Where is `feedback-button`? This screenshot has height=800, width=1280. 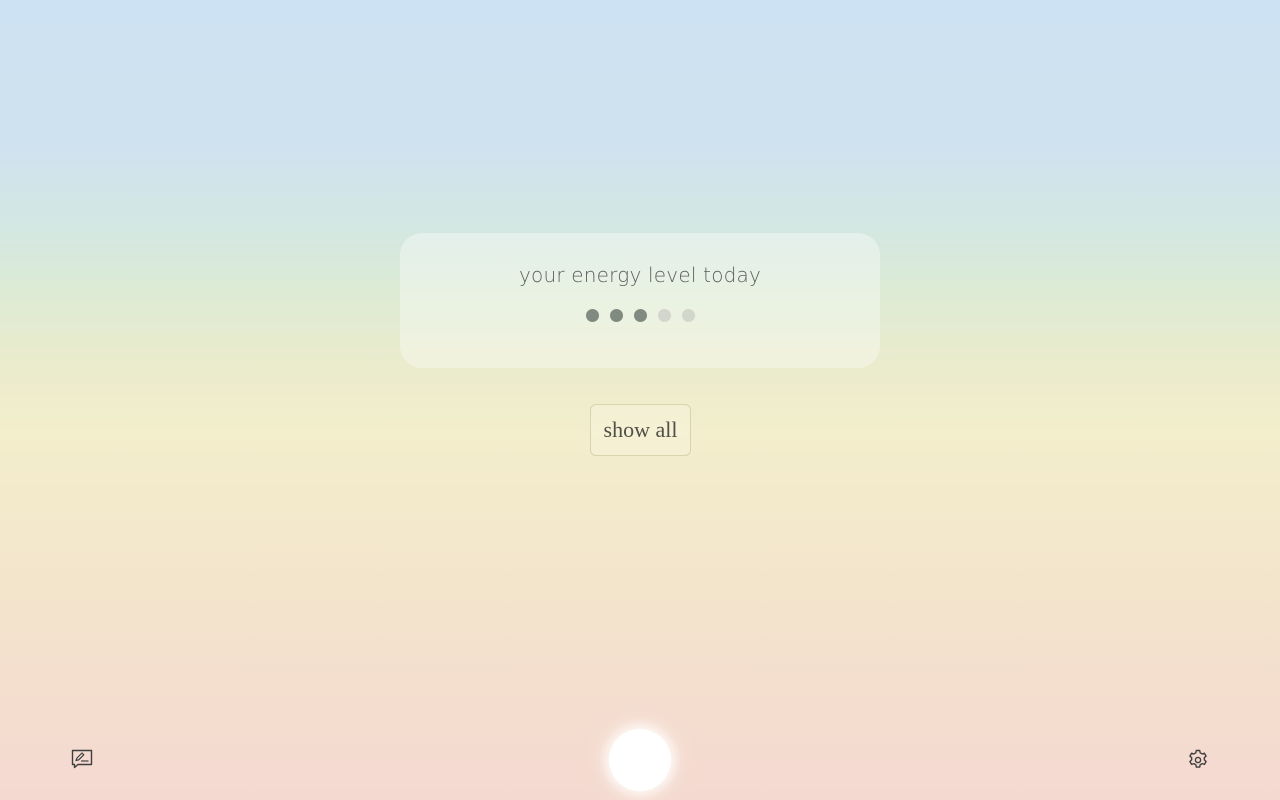
feedback-button is located at coordinates (82, 759).